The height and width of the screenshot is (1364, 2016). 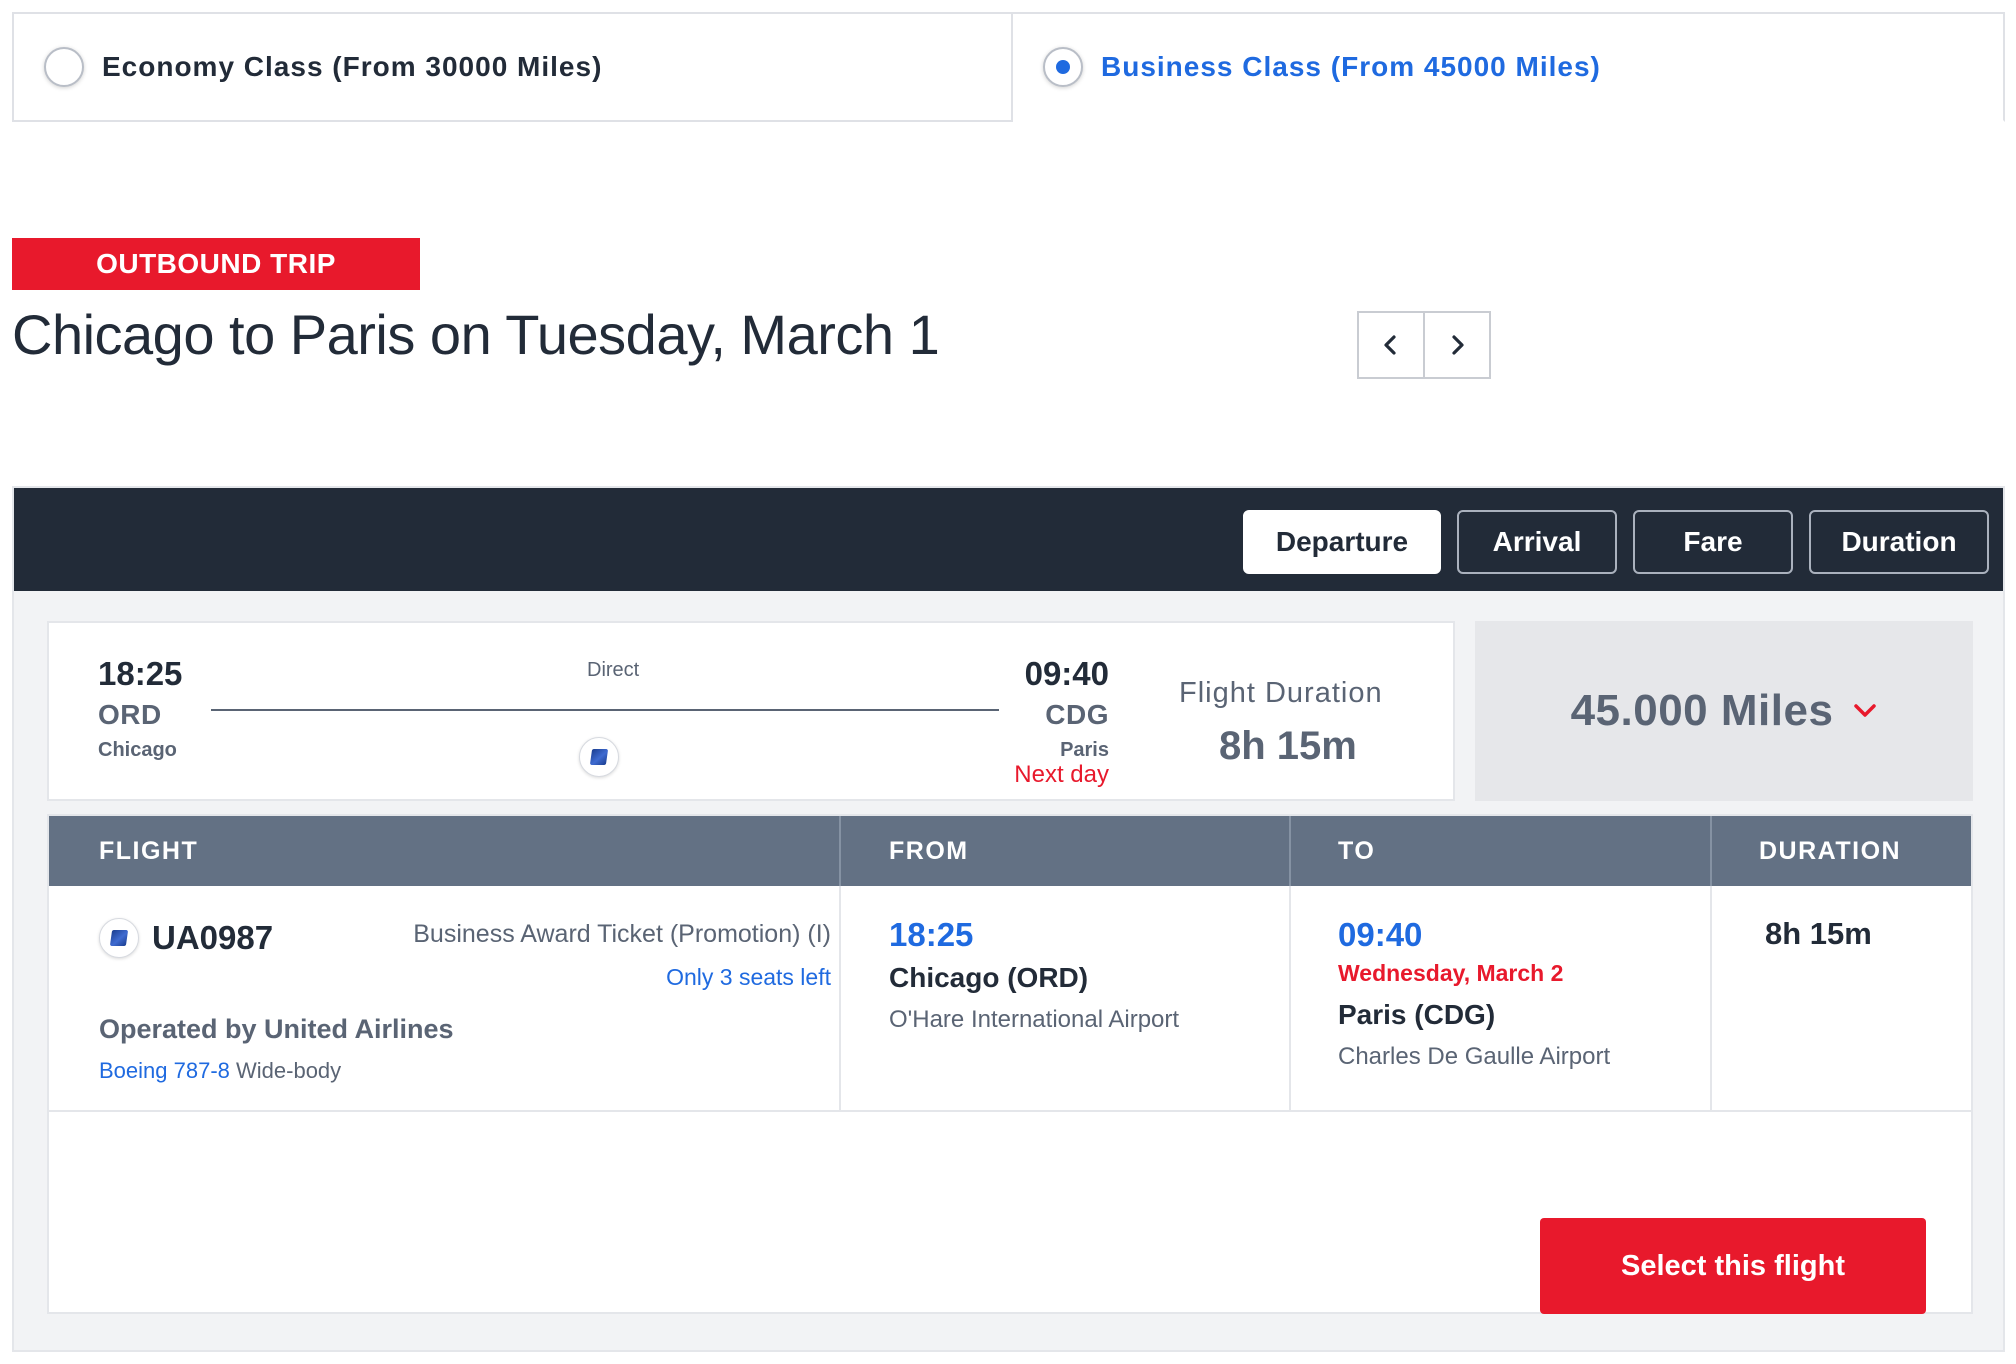 I want to click on cabin-option-economy: Economy Class (From 30000 Miles), so click(x=512, y=67).